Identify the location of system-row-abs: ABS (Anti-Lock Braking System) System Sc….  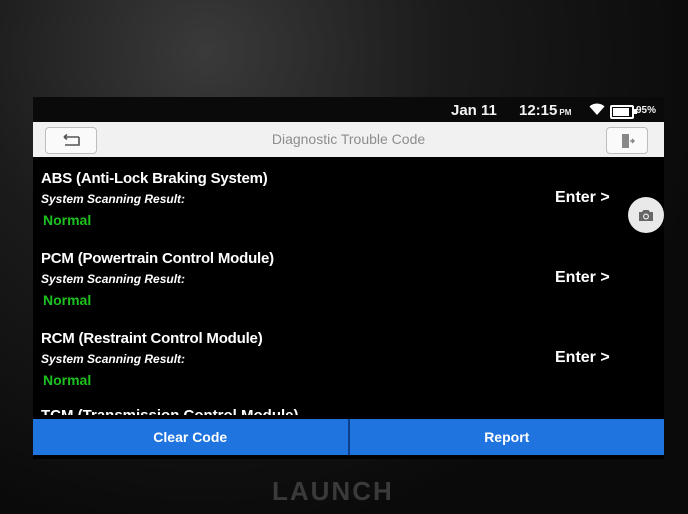
(348, 197).